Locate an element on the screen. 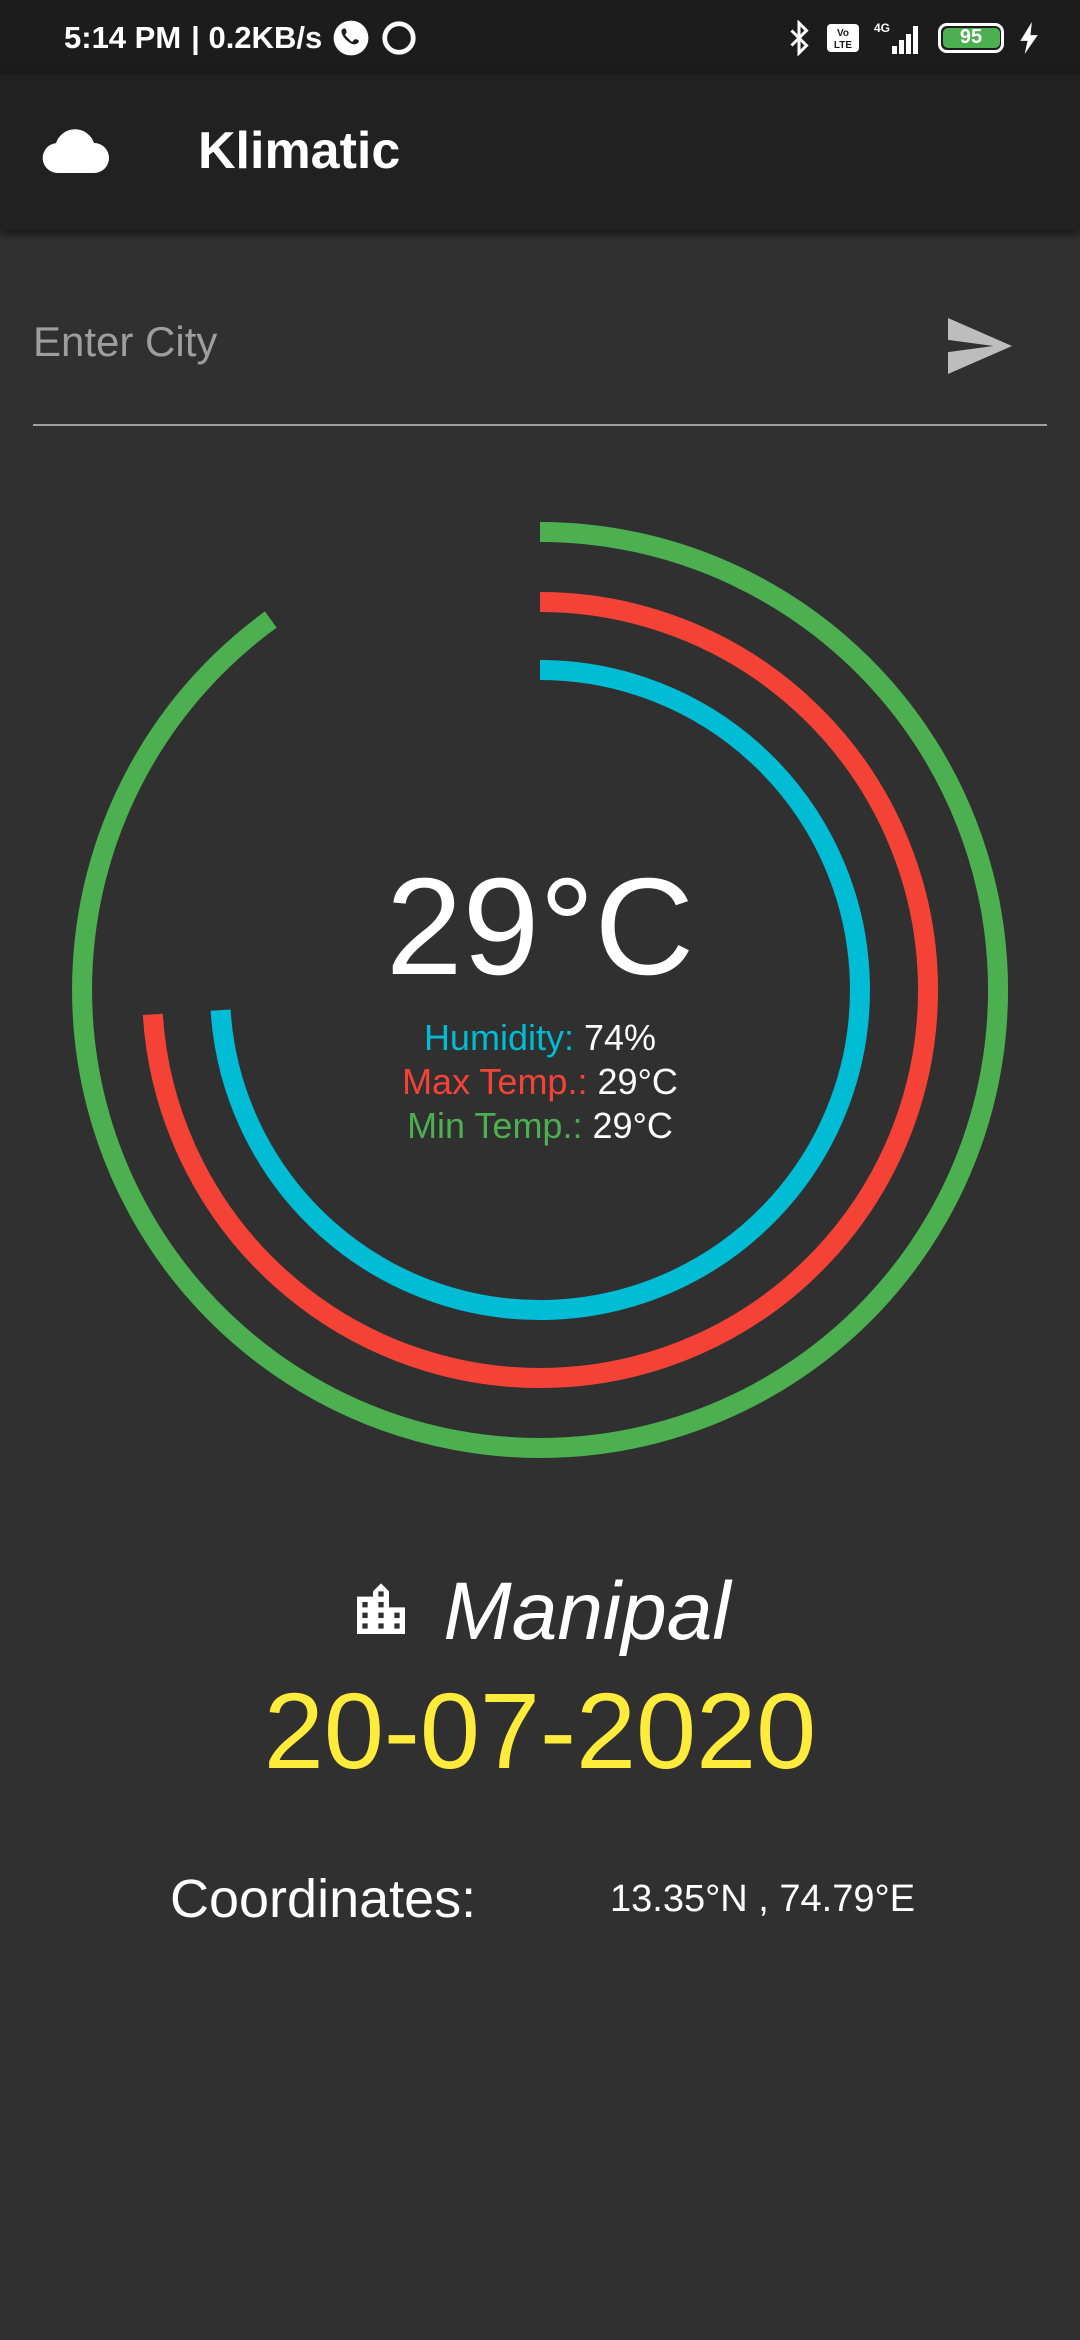 The width and height of the screenshot is (1080, 2340). coordinates-row: Coordinates: 13.35°N , 74.79°E is located at coordinates (550, 1903).